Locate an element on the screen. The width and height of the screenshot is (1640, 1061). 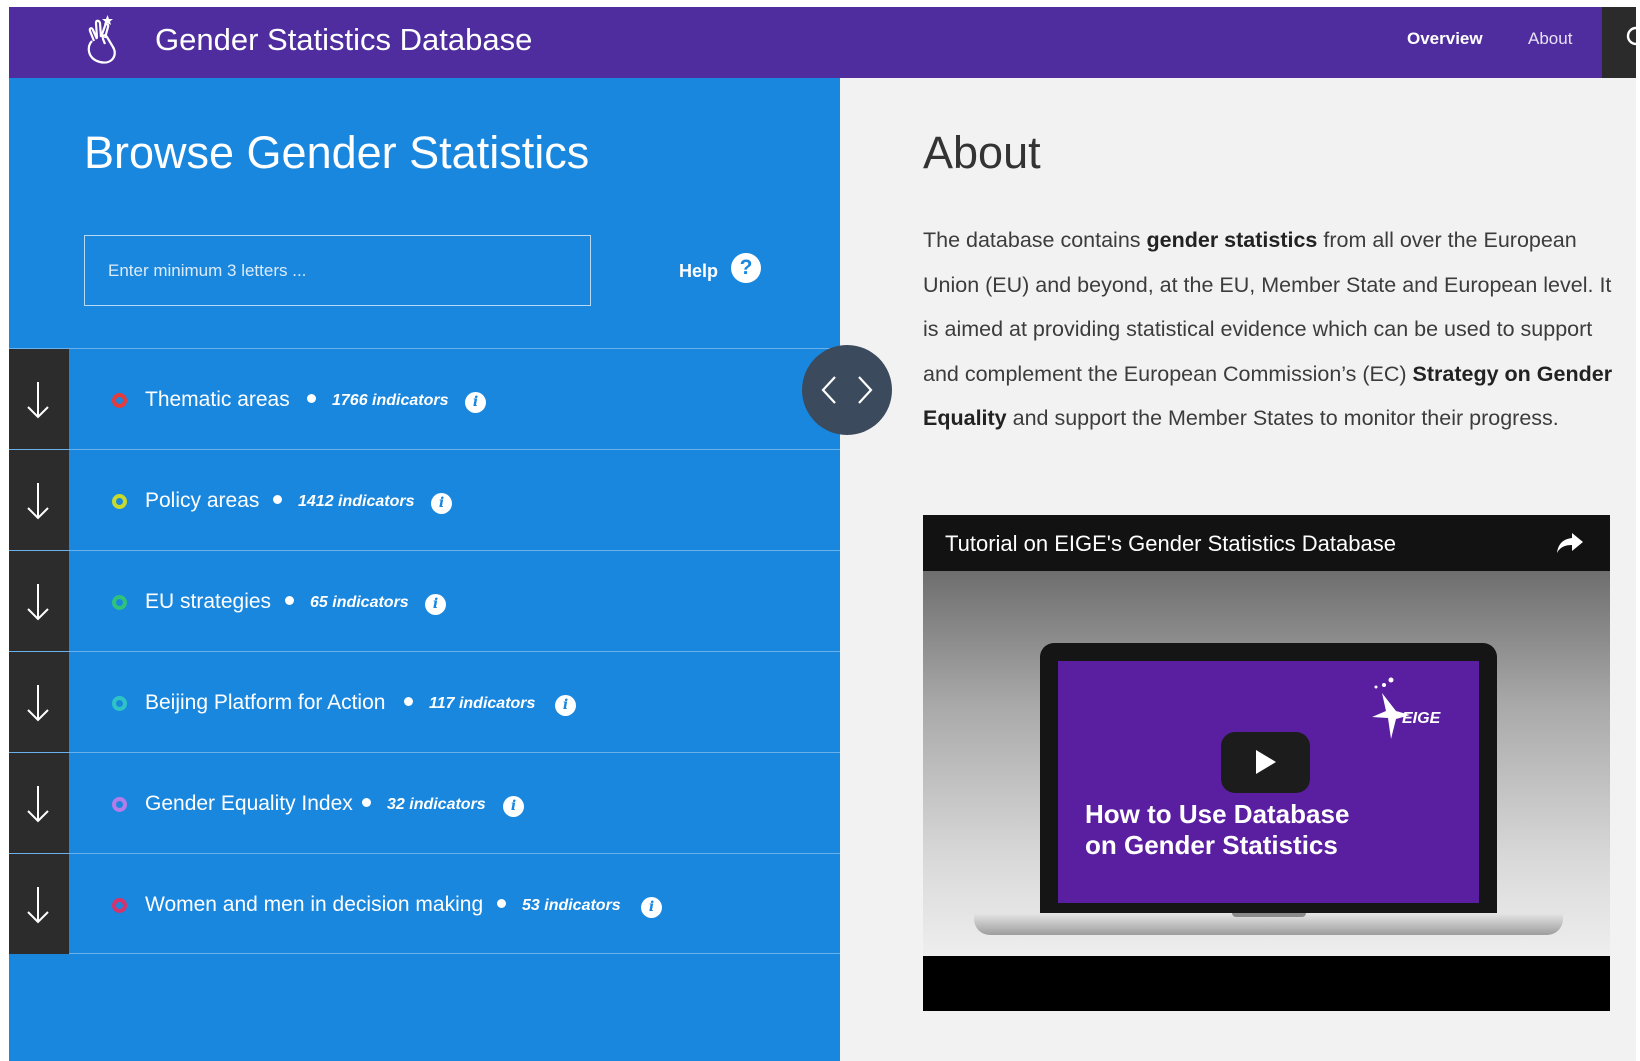
search-input is located at coordinates (337, 270).